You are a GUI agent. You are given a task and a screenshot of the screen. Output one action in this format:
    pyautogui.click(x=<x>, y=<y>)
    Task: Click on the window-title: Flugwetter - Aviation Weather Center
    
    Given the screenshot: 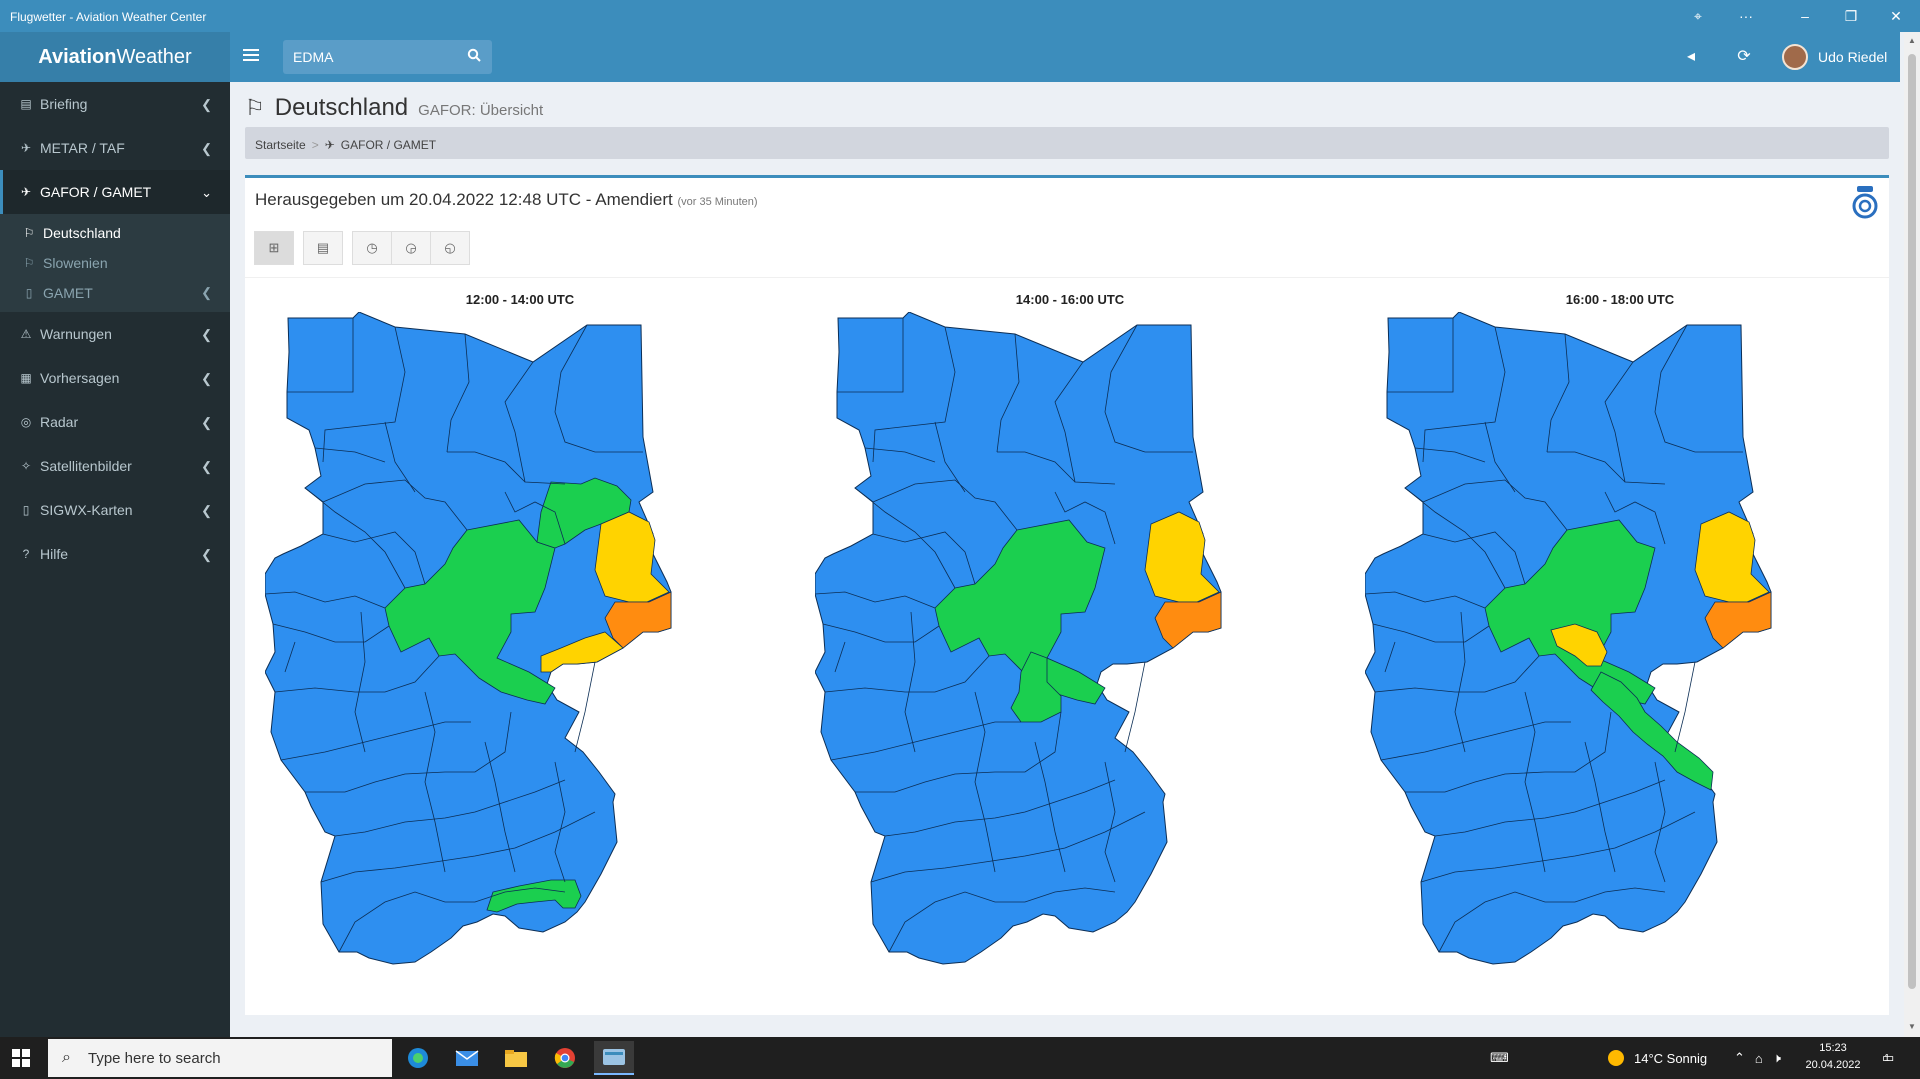 What is the action you would take?
    pyautogui.click(x=108, y=17)
    